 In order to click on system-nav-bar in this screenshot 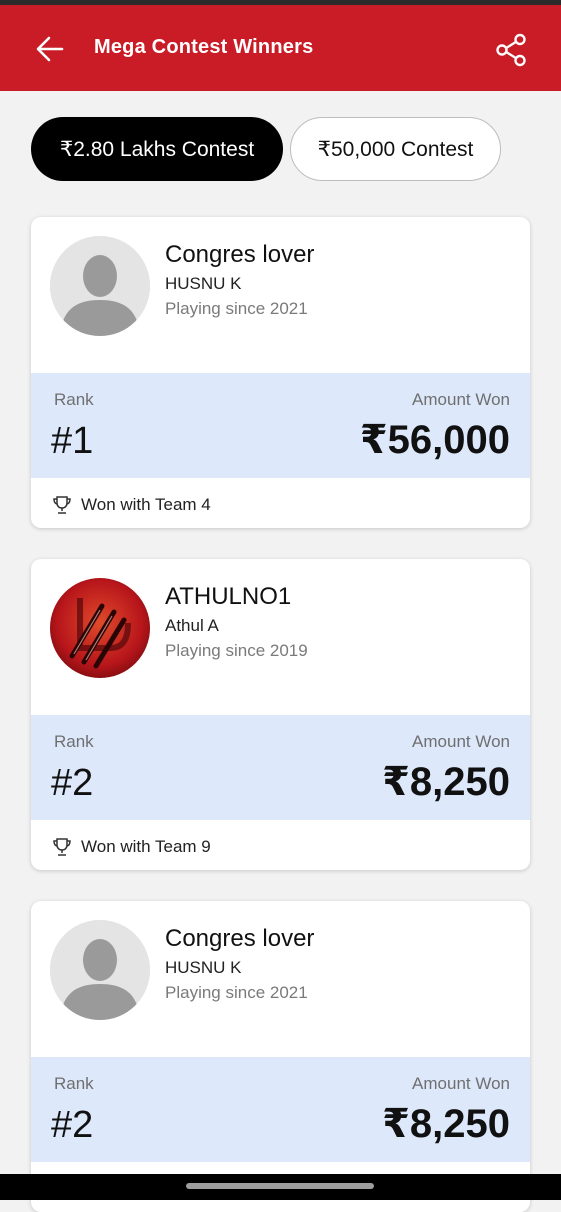, I will do `click(280, 1187)`.